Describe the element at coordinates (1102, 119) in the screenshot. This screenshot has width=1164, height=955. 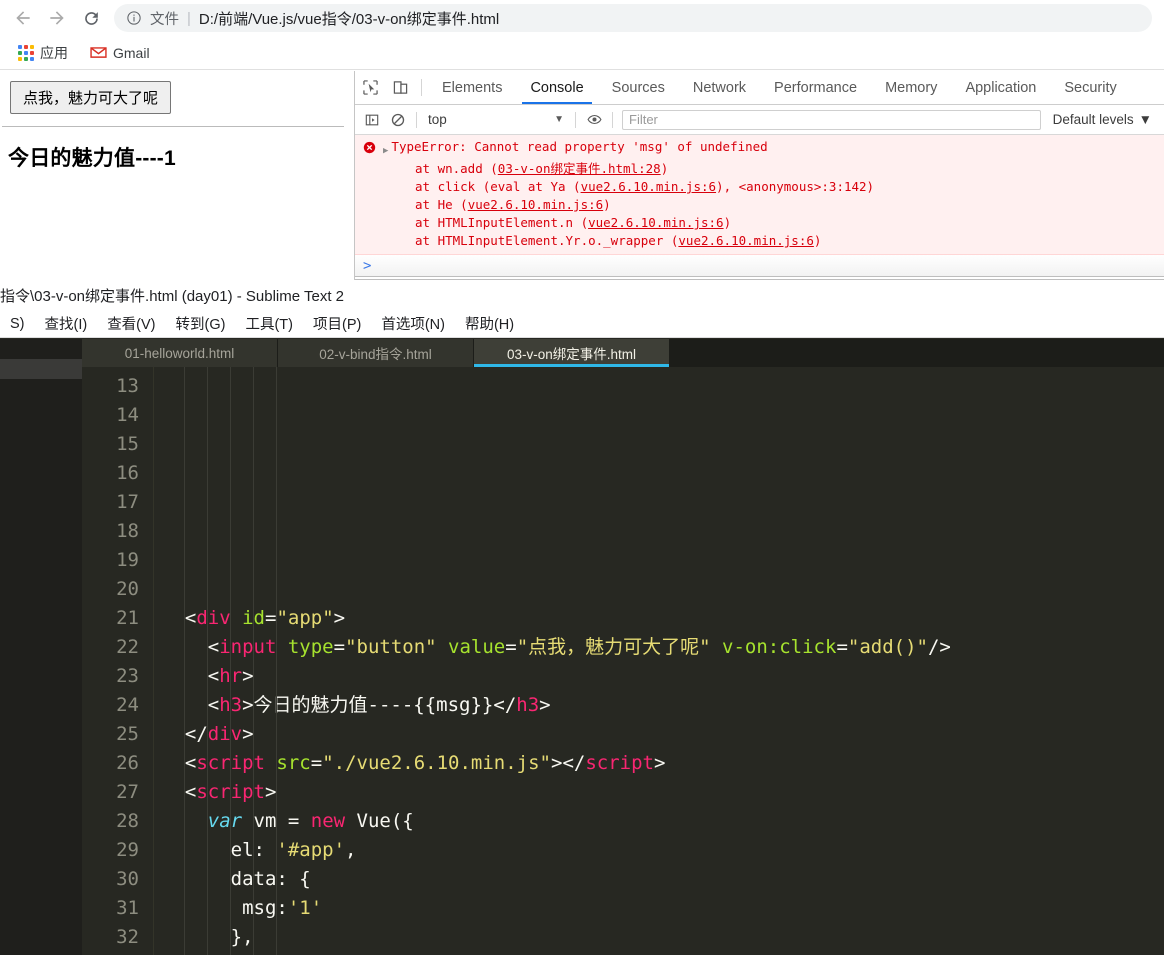
I see `console-levels-select: Default levels ▼` at that location.